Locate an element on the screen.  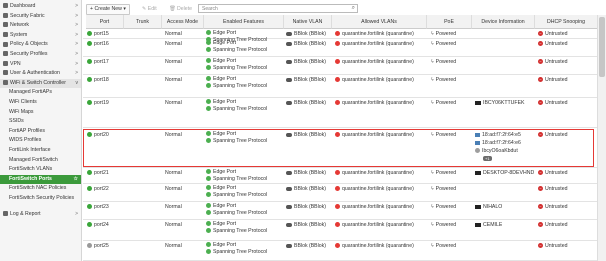
sidebar-item-wids-profiles: WIDS Profiles is located at coordinates (40, 141).